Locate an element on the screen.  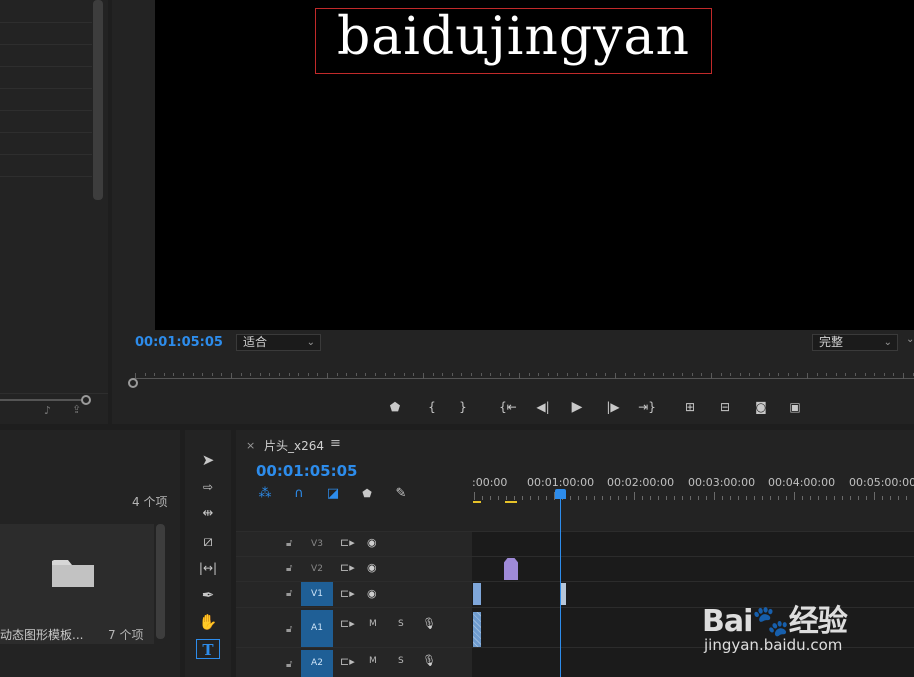
snap-icon: ∩ is located at coordinates (299, 494).